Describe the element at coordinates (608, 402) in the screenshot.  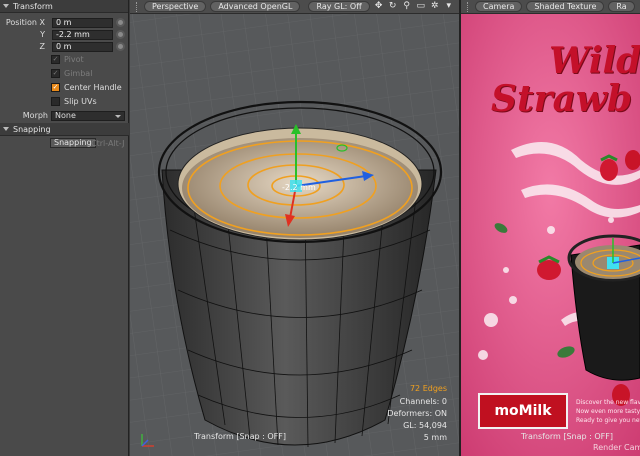
I see `ad-copy-line: Discover the new flav` at that location.